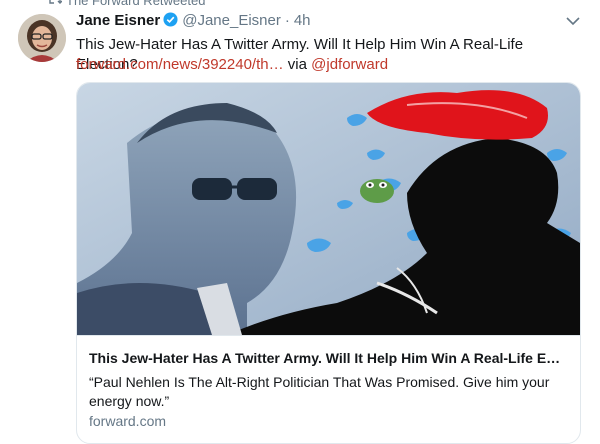  I want to click on avatar, so click(42, 38).